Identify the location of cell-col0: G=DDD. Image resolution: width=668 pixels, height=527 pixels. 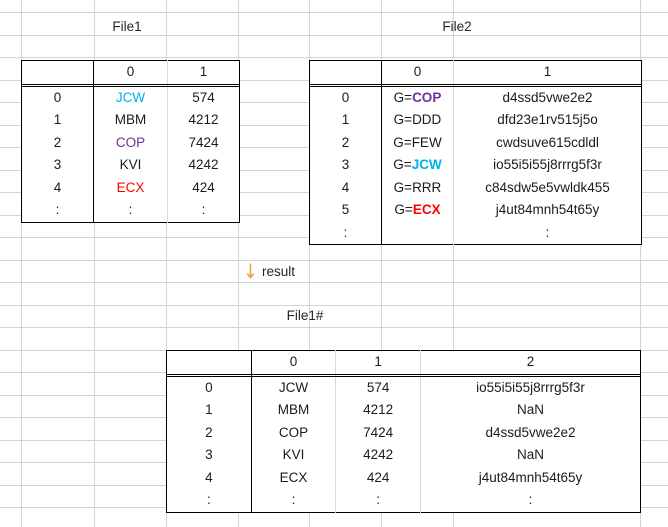
(417, 120).